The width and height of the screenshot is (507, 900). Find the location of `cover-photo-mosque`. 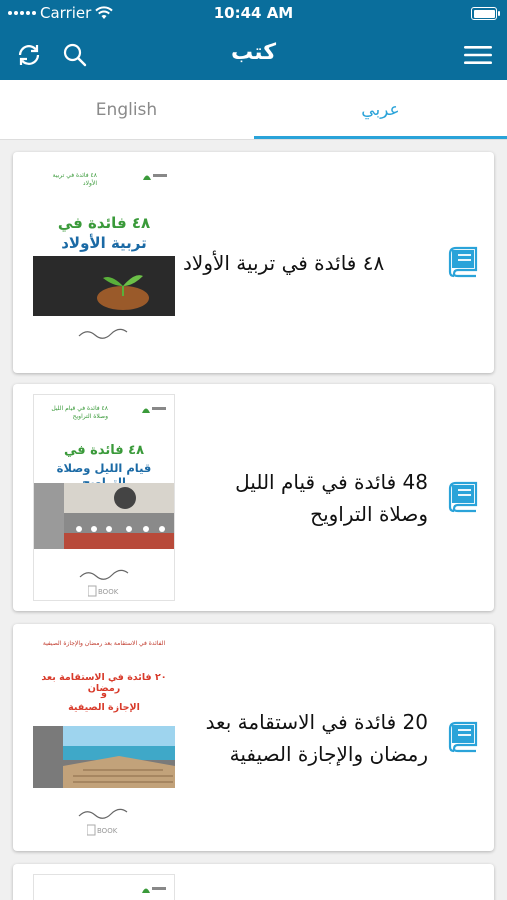

cover-photo-mosque is located at coordinates (104, 516).